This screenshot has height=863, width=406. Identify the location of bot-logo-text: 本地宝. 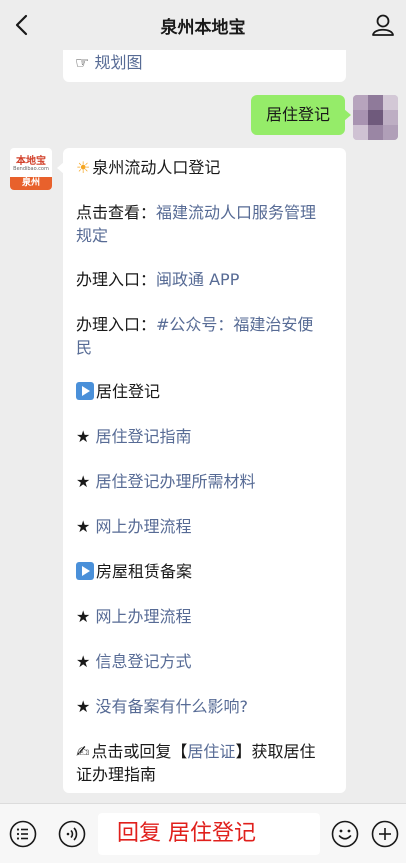
(31, 161).